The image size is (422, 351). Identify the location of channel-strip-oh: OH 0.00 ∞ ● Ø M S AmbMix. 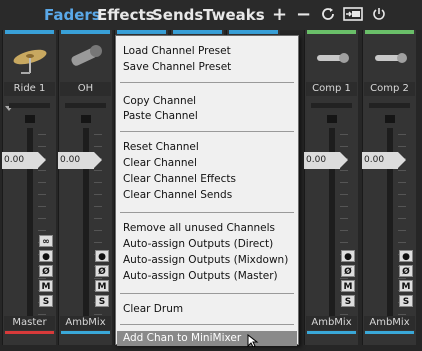
(85, 187).